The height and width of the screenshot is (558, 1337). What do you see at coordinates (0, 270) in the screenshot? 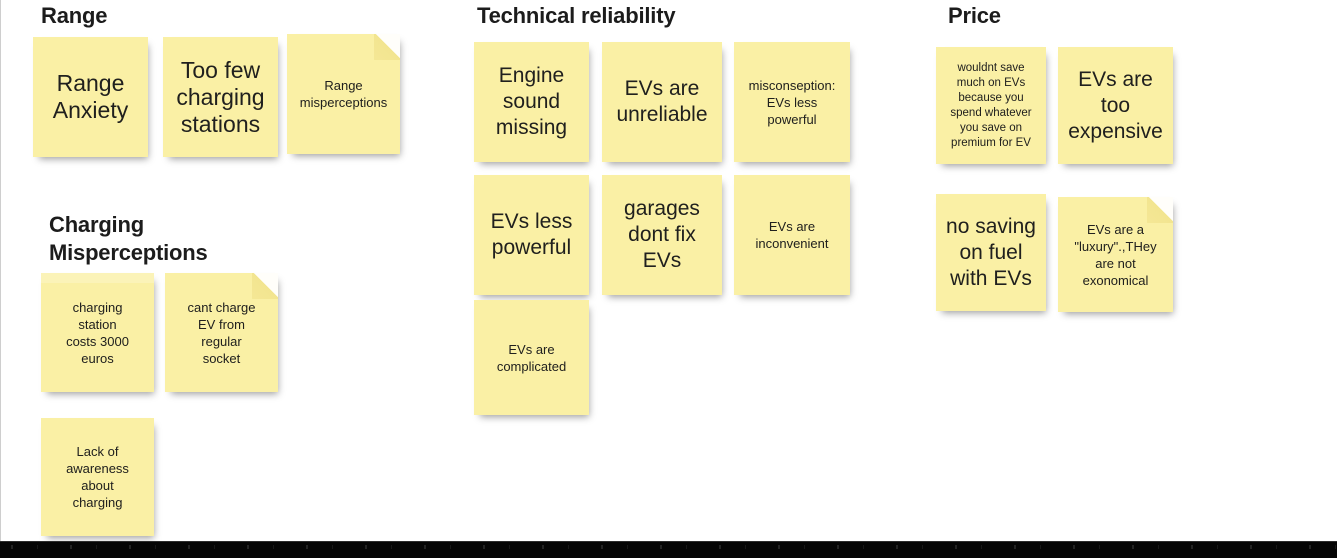
I see `canvas-left-edge` at bounding box center [0, 270].